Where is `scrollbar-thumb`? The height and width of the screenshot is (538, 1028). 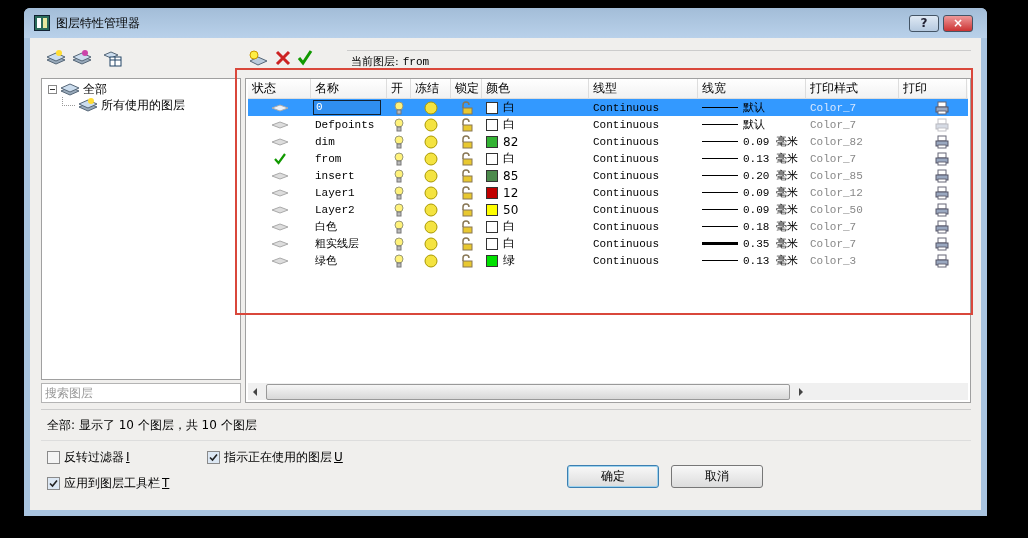
scrollbar-thumb is located at coordinates (528, 391).